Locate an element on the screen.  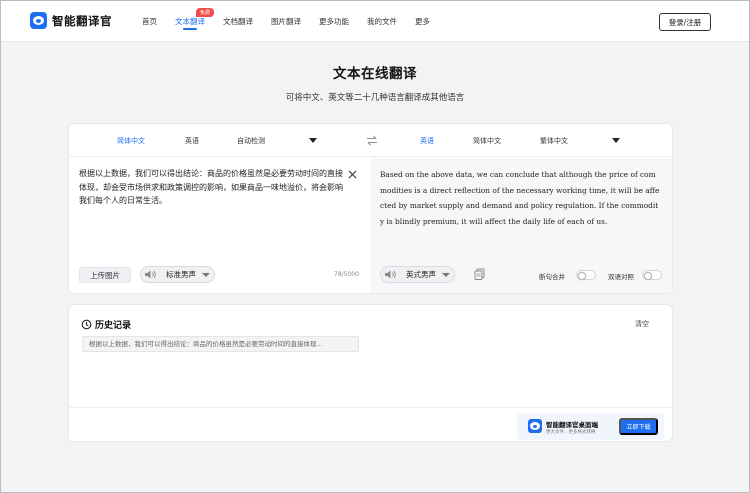
app-logo: 智能翻译官 is located at coordinates (71, 20).